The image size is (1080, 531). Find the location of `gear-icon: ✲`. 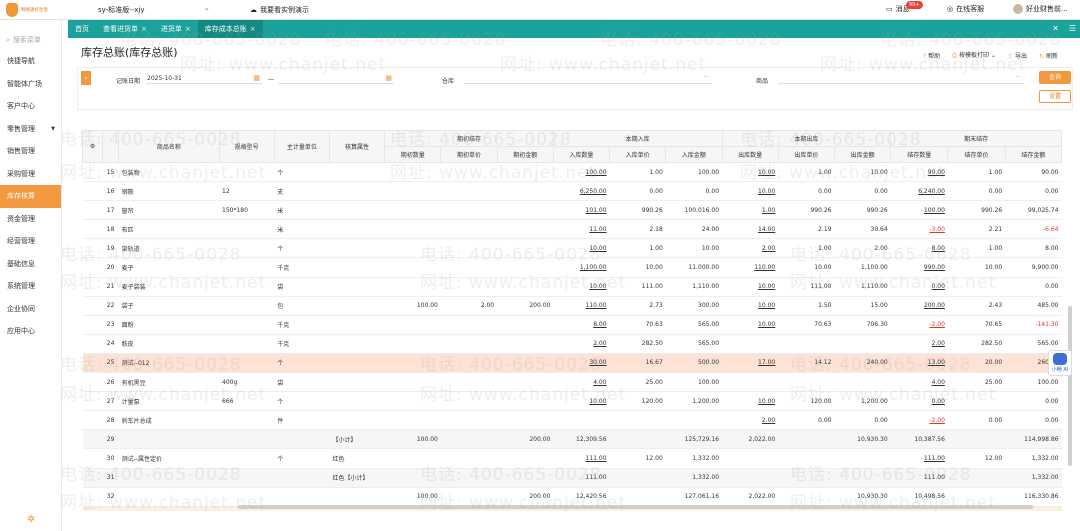

gear-icon: ✲ is located at coordinates (31, 519).